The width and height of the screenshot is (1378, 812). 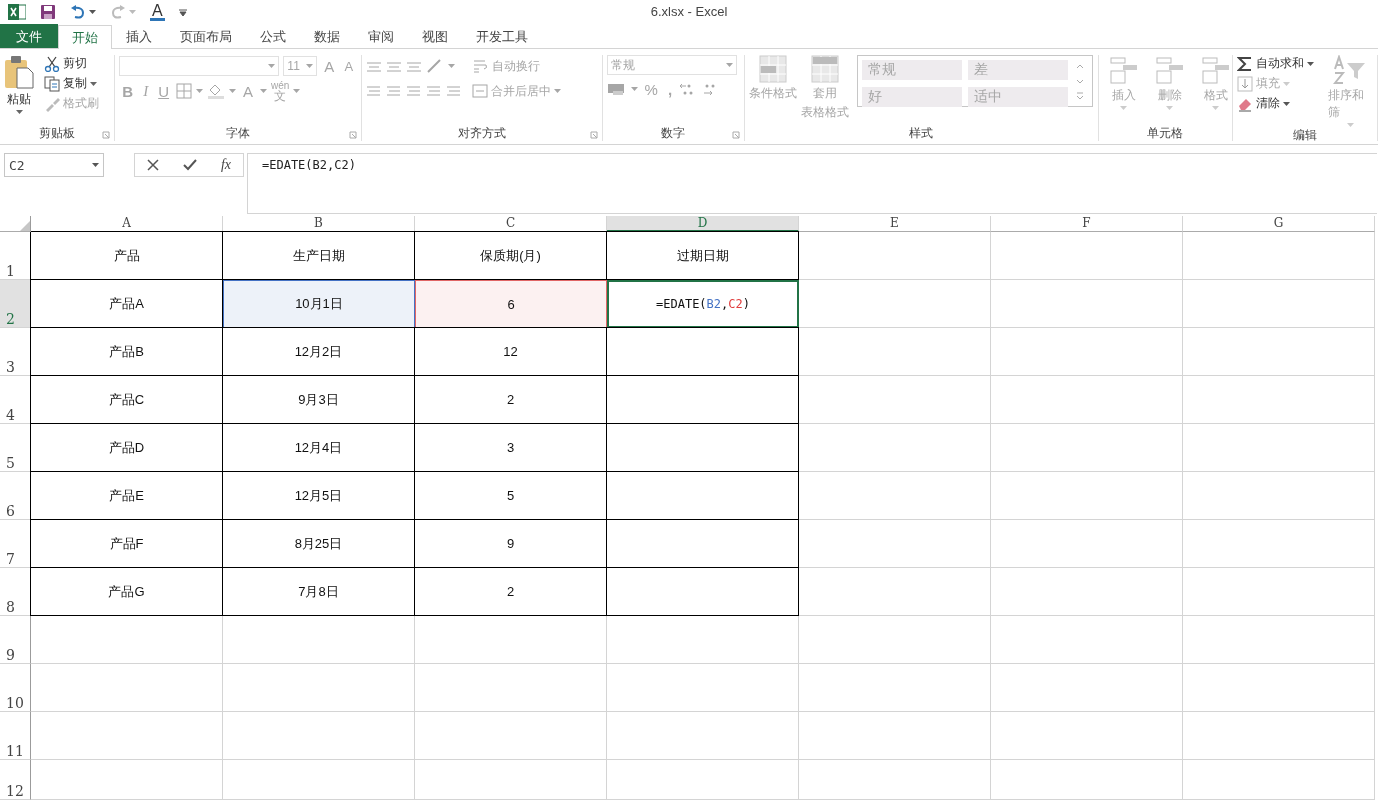 I want to click on cancel-icon, so click(x=152, y=165).